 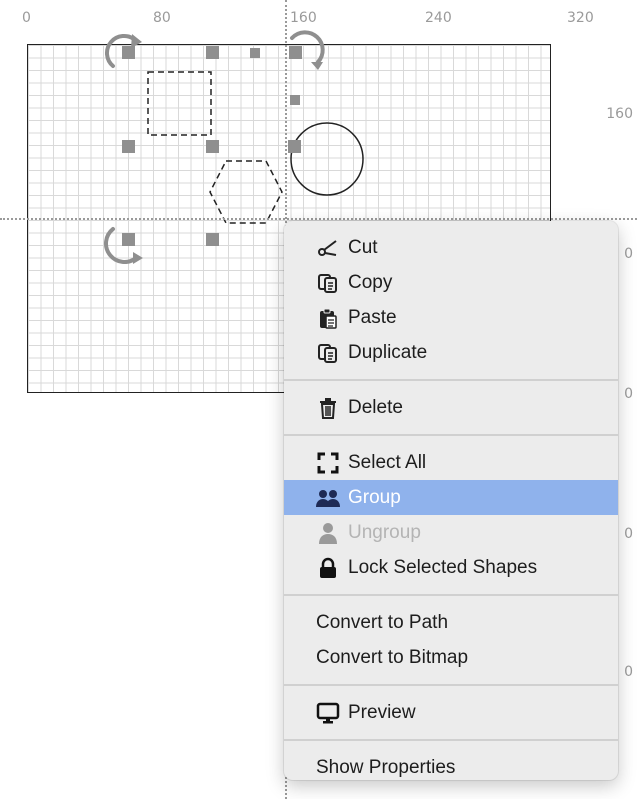 What do you see at coordinates (374, 497) in the screenshot?
I see `menu-item-label: Group` at bounding box center [374, 497].